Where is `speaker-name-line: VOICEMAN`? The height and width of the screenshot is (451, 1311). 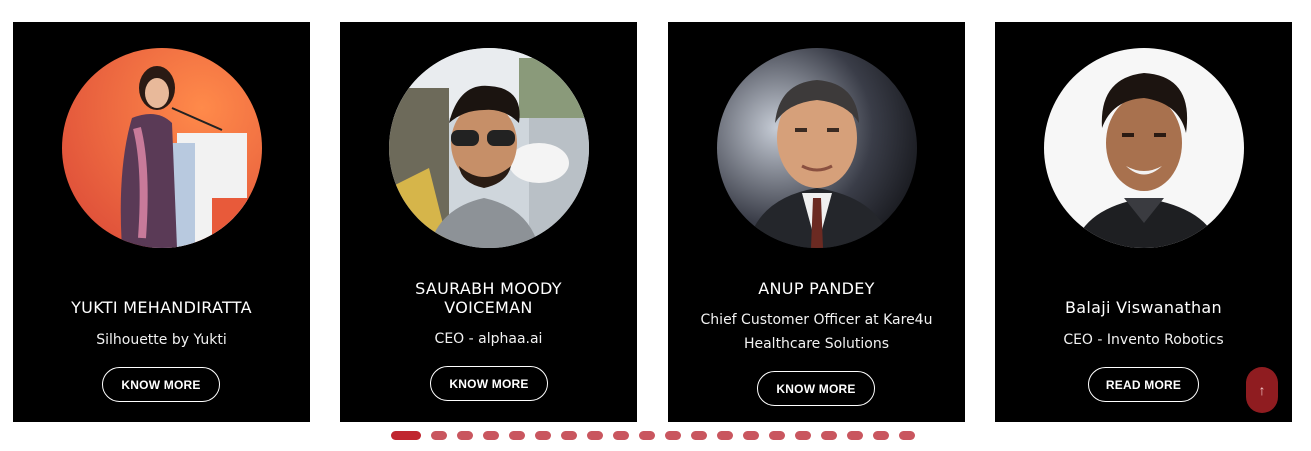 speaker-name-line: VOICEMAN is located at coordinates (488, 307).